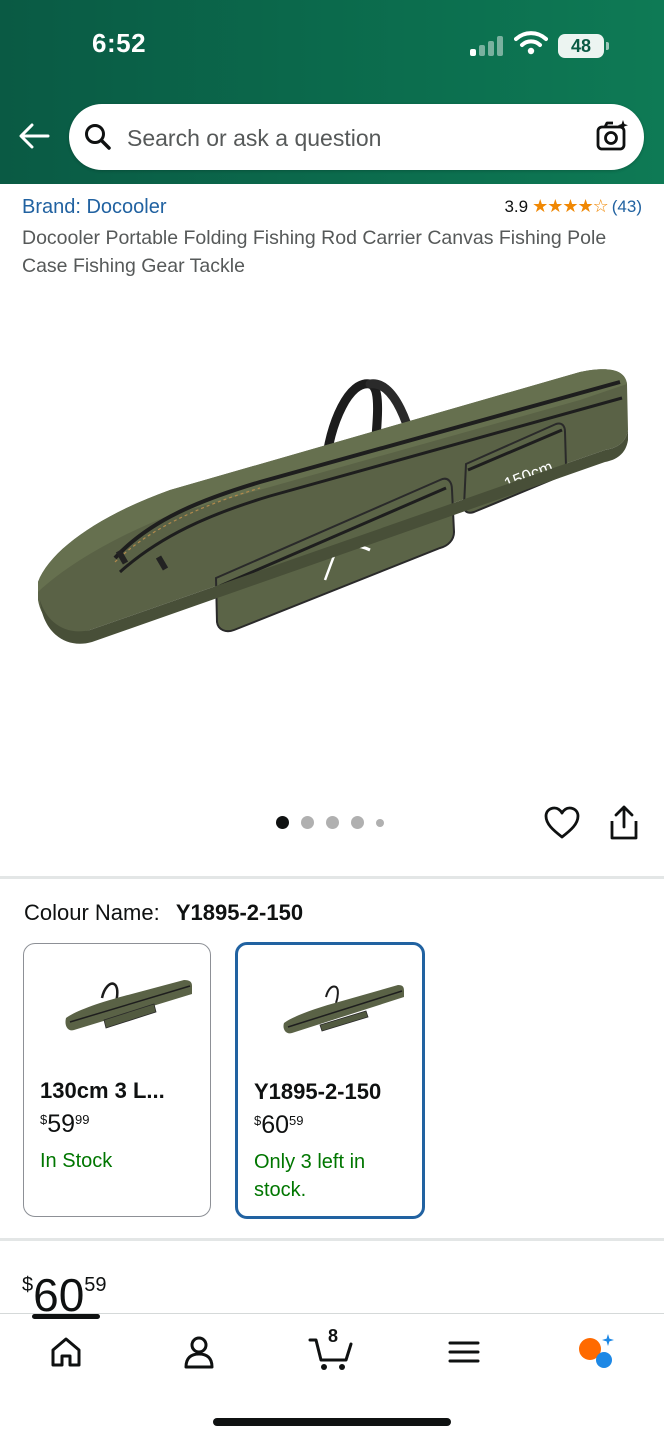 This screenshot has width=664, height=1440. I want to click on colour-name-row: Colour Name: Y1895-2-150, so click(163, 913).